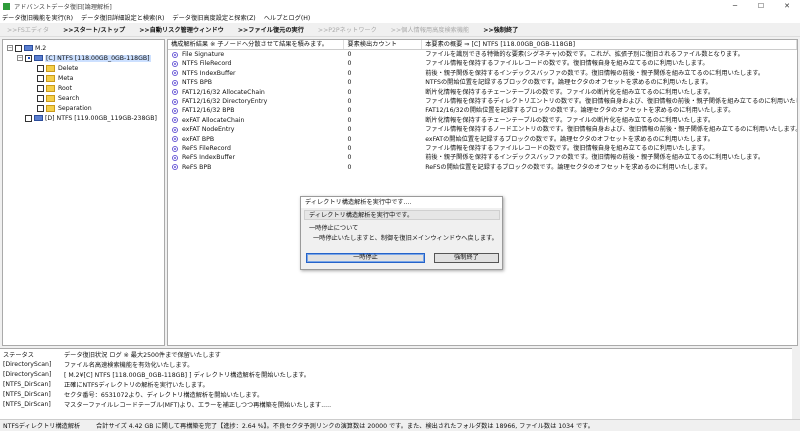 This screenshot has height=431, width=800. I want to click on title-bar: アドバンストデータ復旧[論理解析] ─ ☐ ✕, so click(400, 6).